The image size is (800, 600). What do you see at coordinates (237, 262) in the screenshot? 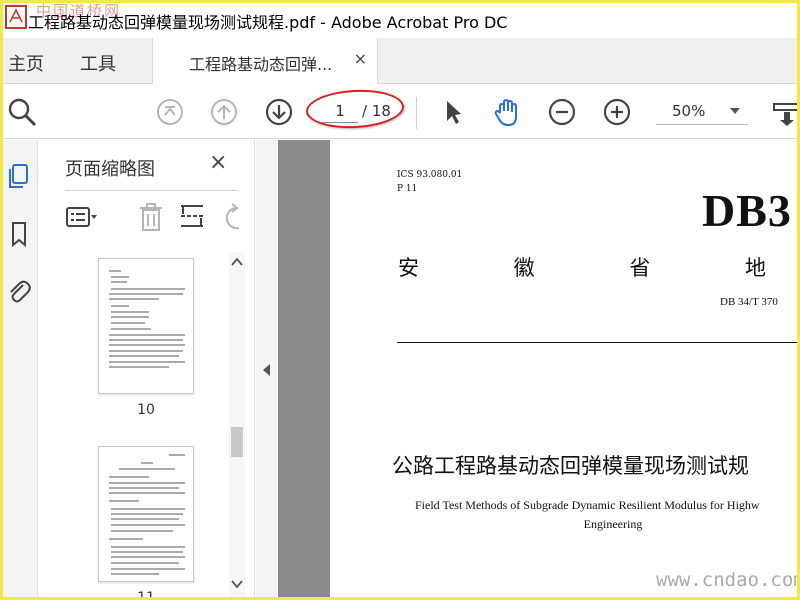
I see `scroll-up-icon` at bounding box center [237, 262].